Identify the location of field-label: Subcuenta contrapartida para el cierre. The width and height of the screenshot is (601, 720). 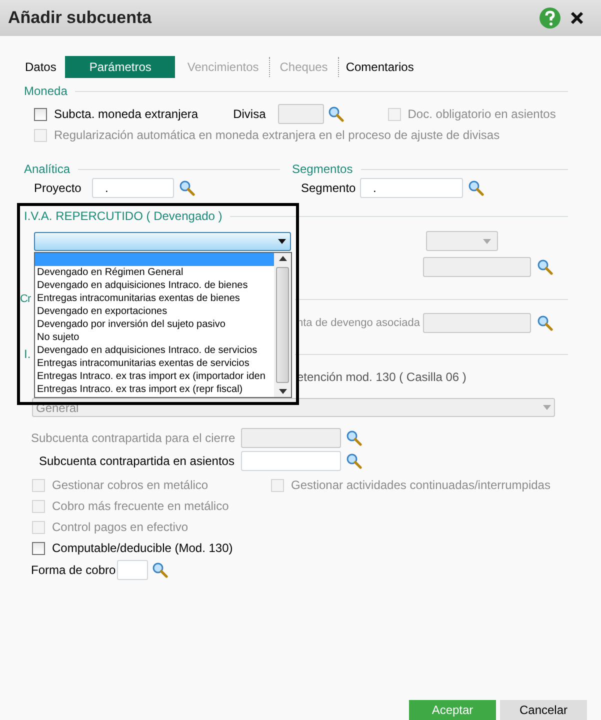
(133, 438).